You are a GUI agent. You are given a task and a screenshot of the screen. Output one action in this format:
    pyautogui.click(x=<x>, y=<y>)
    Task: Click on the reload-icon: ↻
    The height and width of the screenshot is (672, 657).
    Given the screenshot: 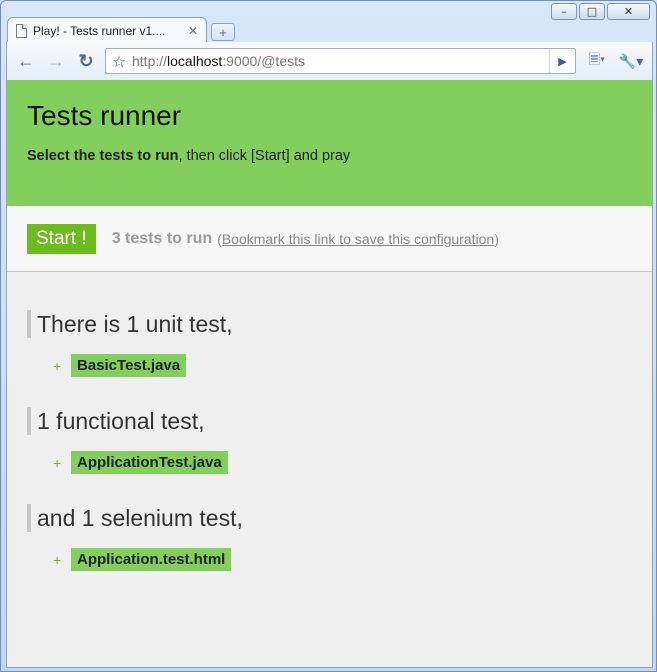 What is the action you would take?
    pyautogui.click(x=86, y=61)
    